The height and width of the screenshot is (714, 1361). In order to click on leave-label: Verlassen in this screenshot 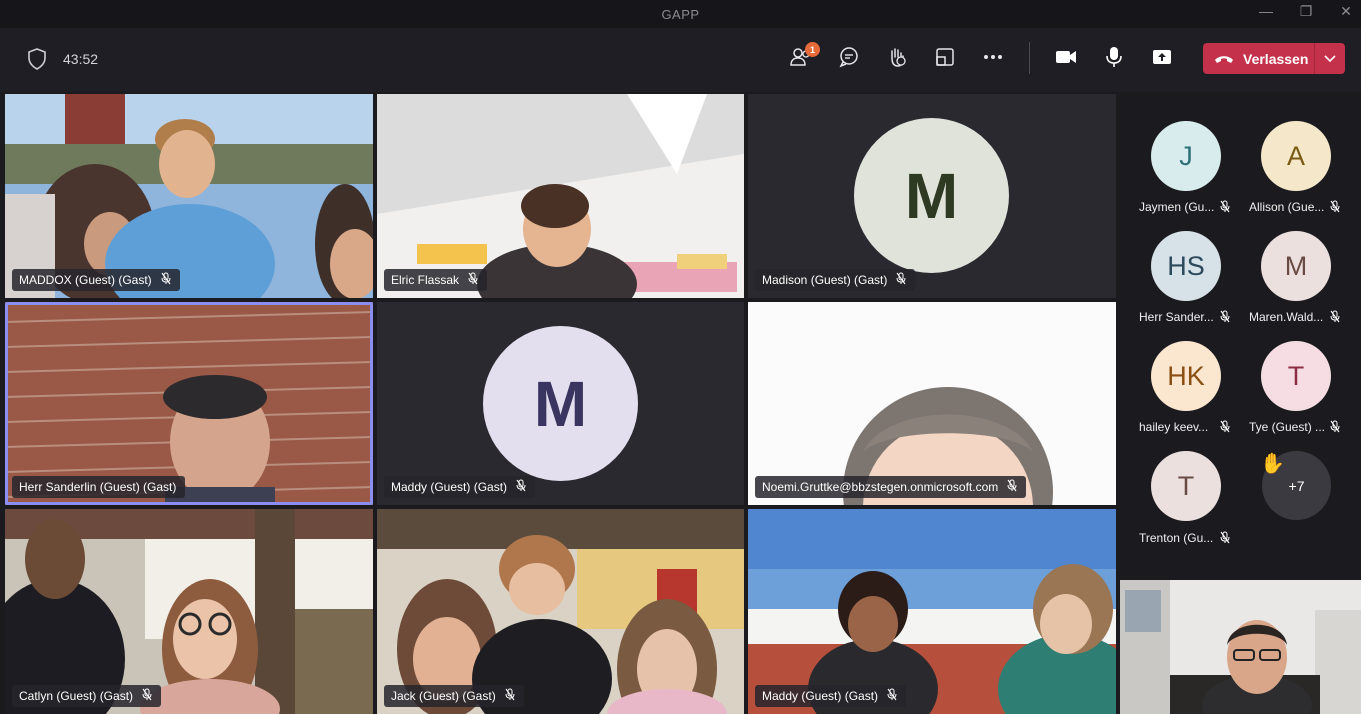, I will do `click(1276, 58)`.